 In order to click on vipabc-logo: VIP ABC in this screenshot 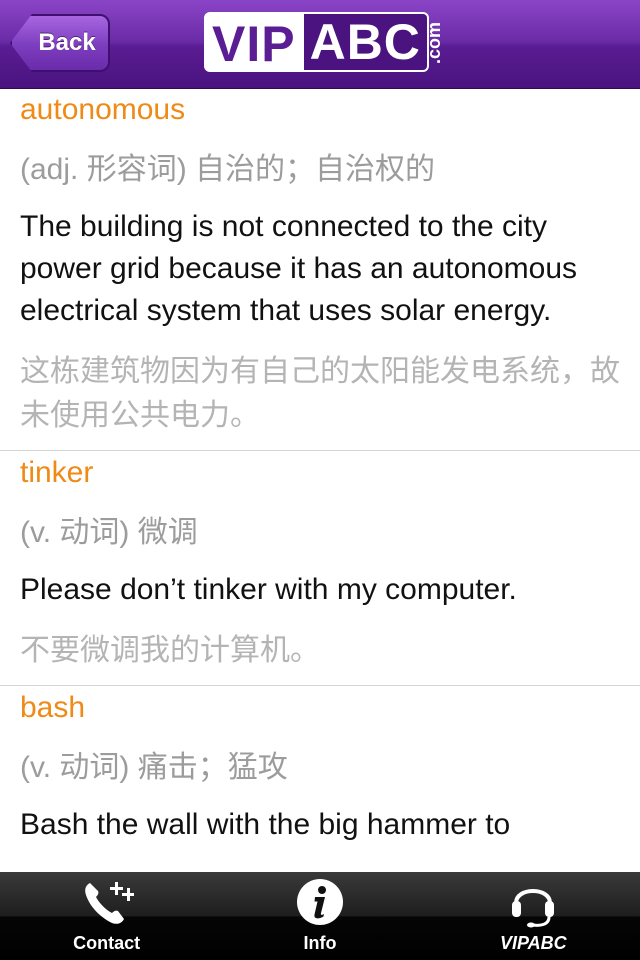, I will do `click(320, 42)`.